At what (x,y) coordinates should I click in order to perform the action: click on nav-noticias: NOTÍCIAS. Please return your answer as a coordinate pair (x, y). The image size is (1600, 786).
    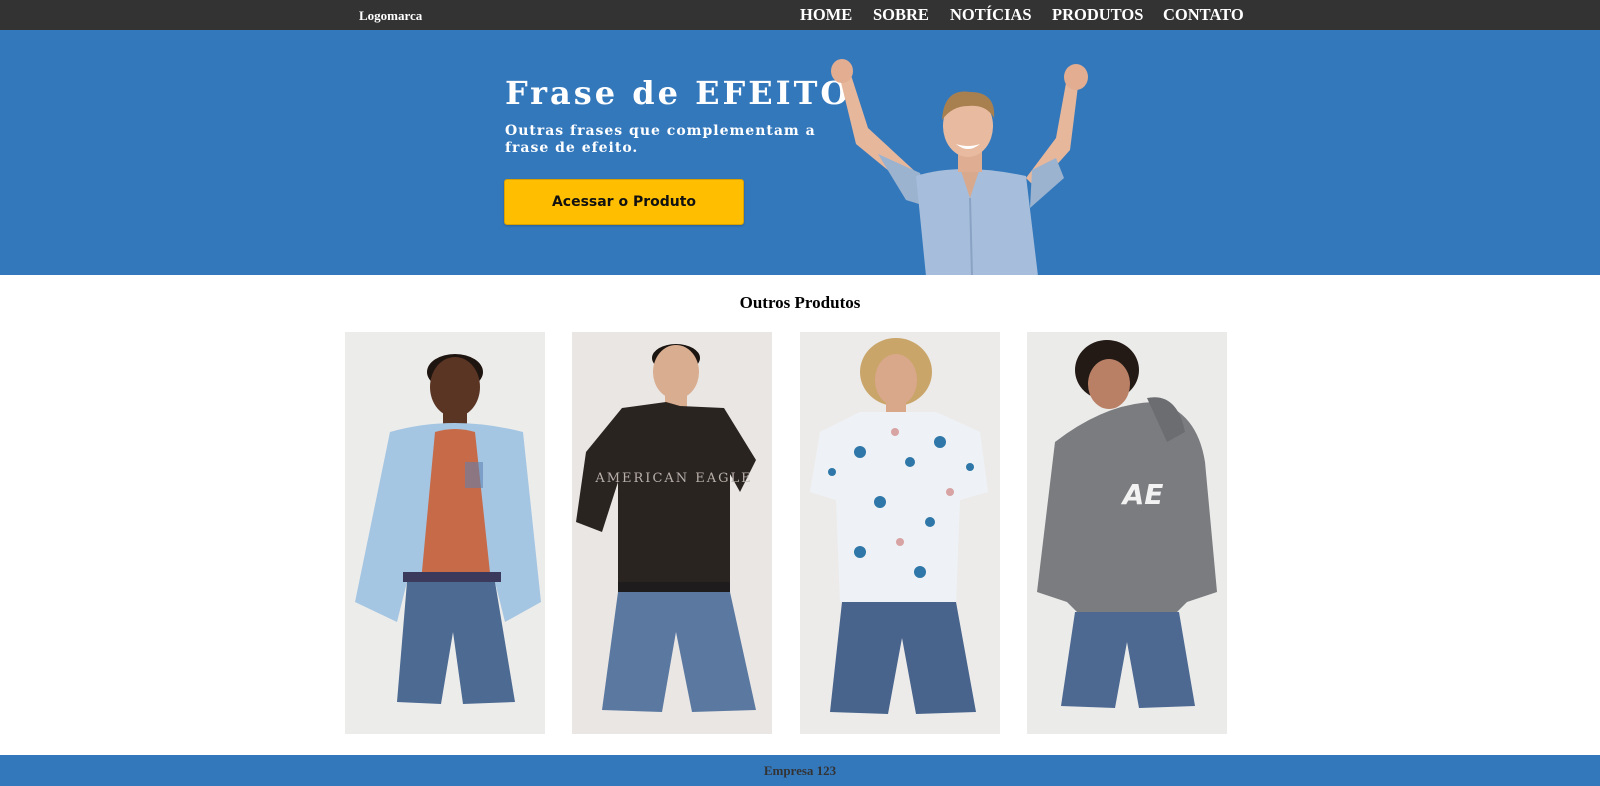
    Looking at the image, I should click on (991, 15).